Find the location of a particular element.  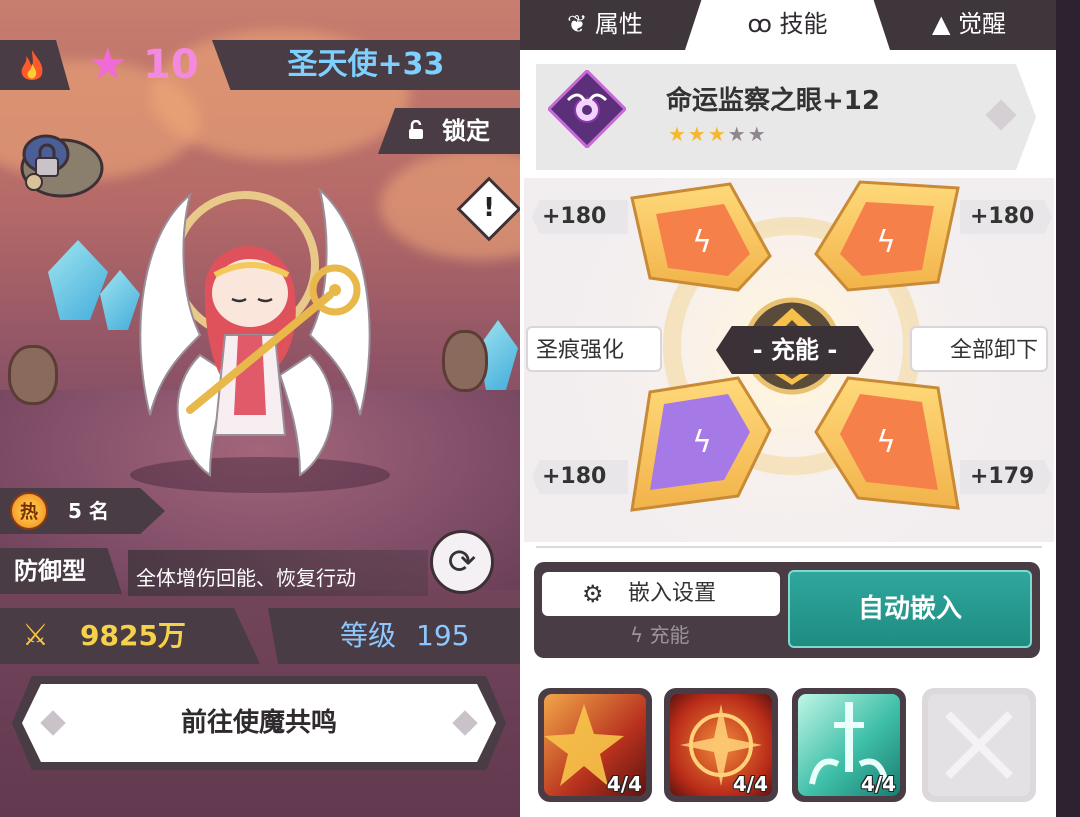

star-count: 10 is located at coordinates (171, 65).